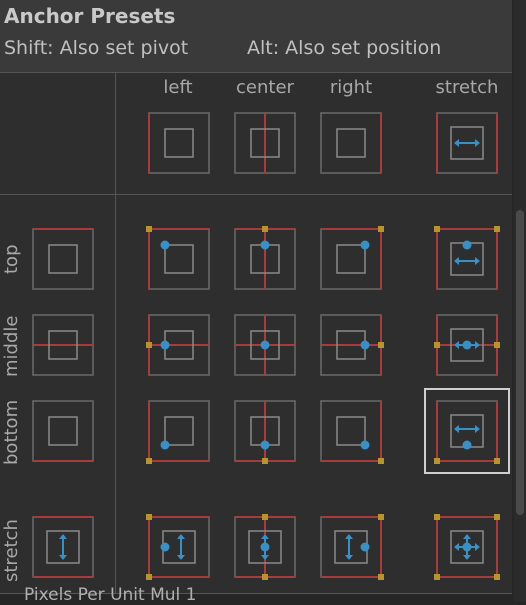 The image size is (526, 605). Describe the element at coordinates (178, 547) in the screenshot. I see `preset-stretch-left` at that location.